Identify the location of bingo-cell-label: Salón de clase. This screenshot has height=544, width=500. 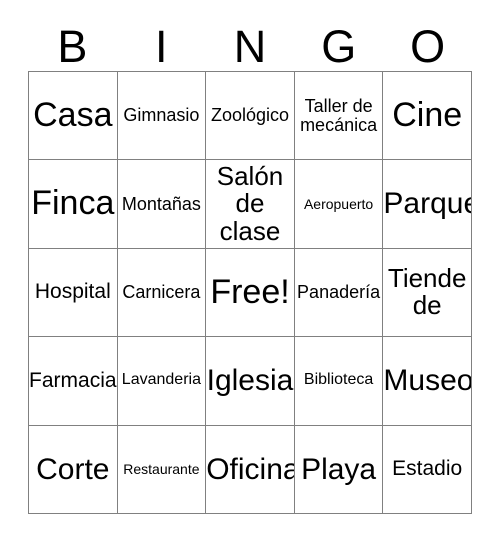
(250, 203).